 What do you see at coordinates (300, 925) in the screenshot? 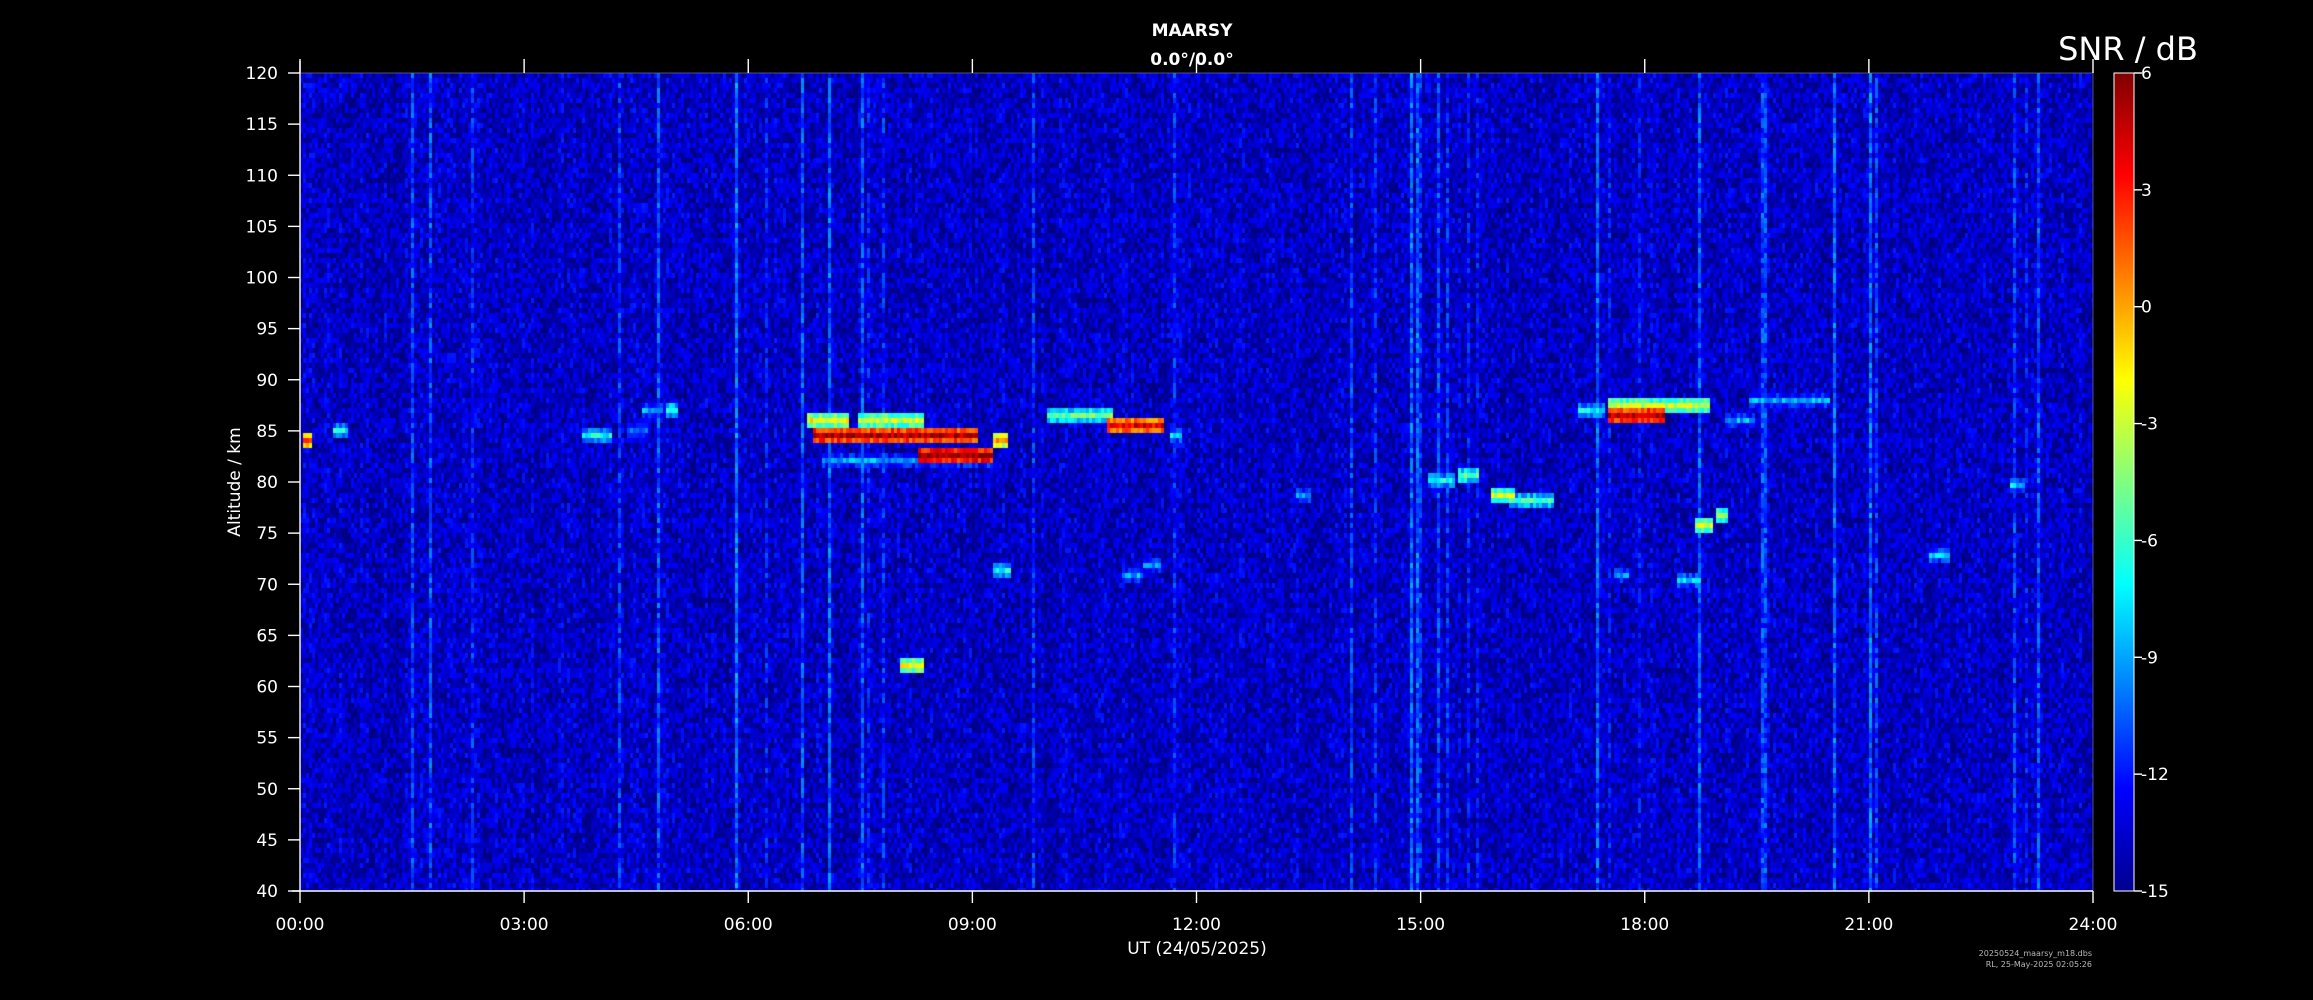
I see `x-tick-label: 00:00` at bounding box center [300, 925].